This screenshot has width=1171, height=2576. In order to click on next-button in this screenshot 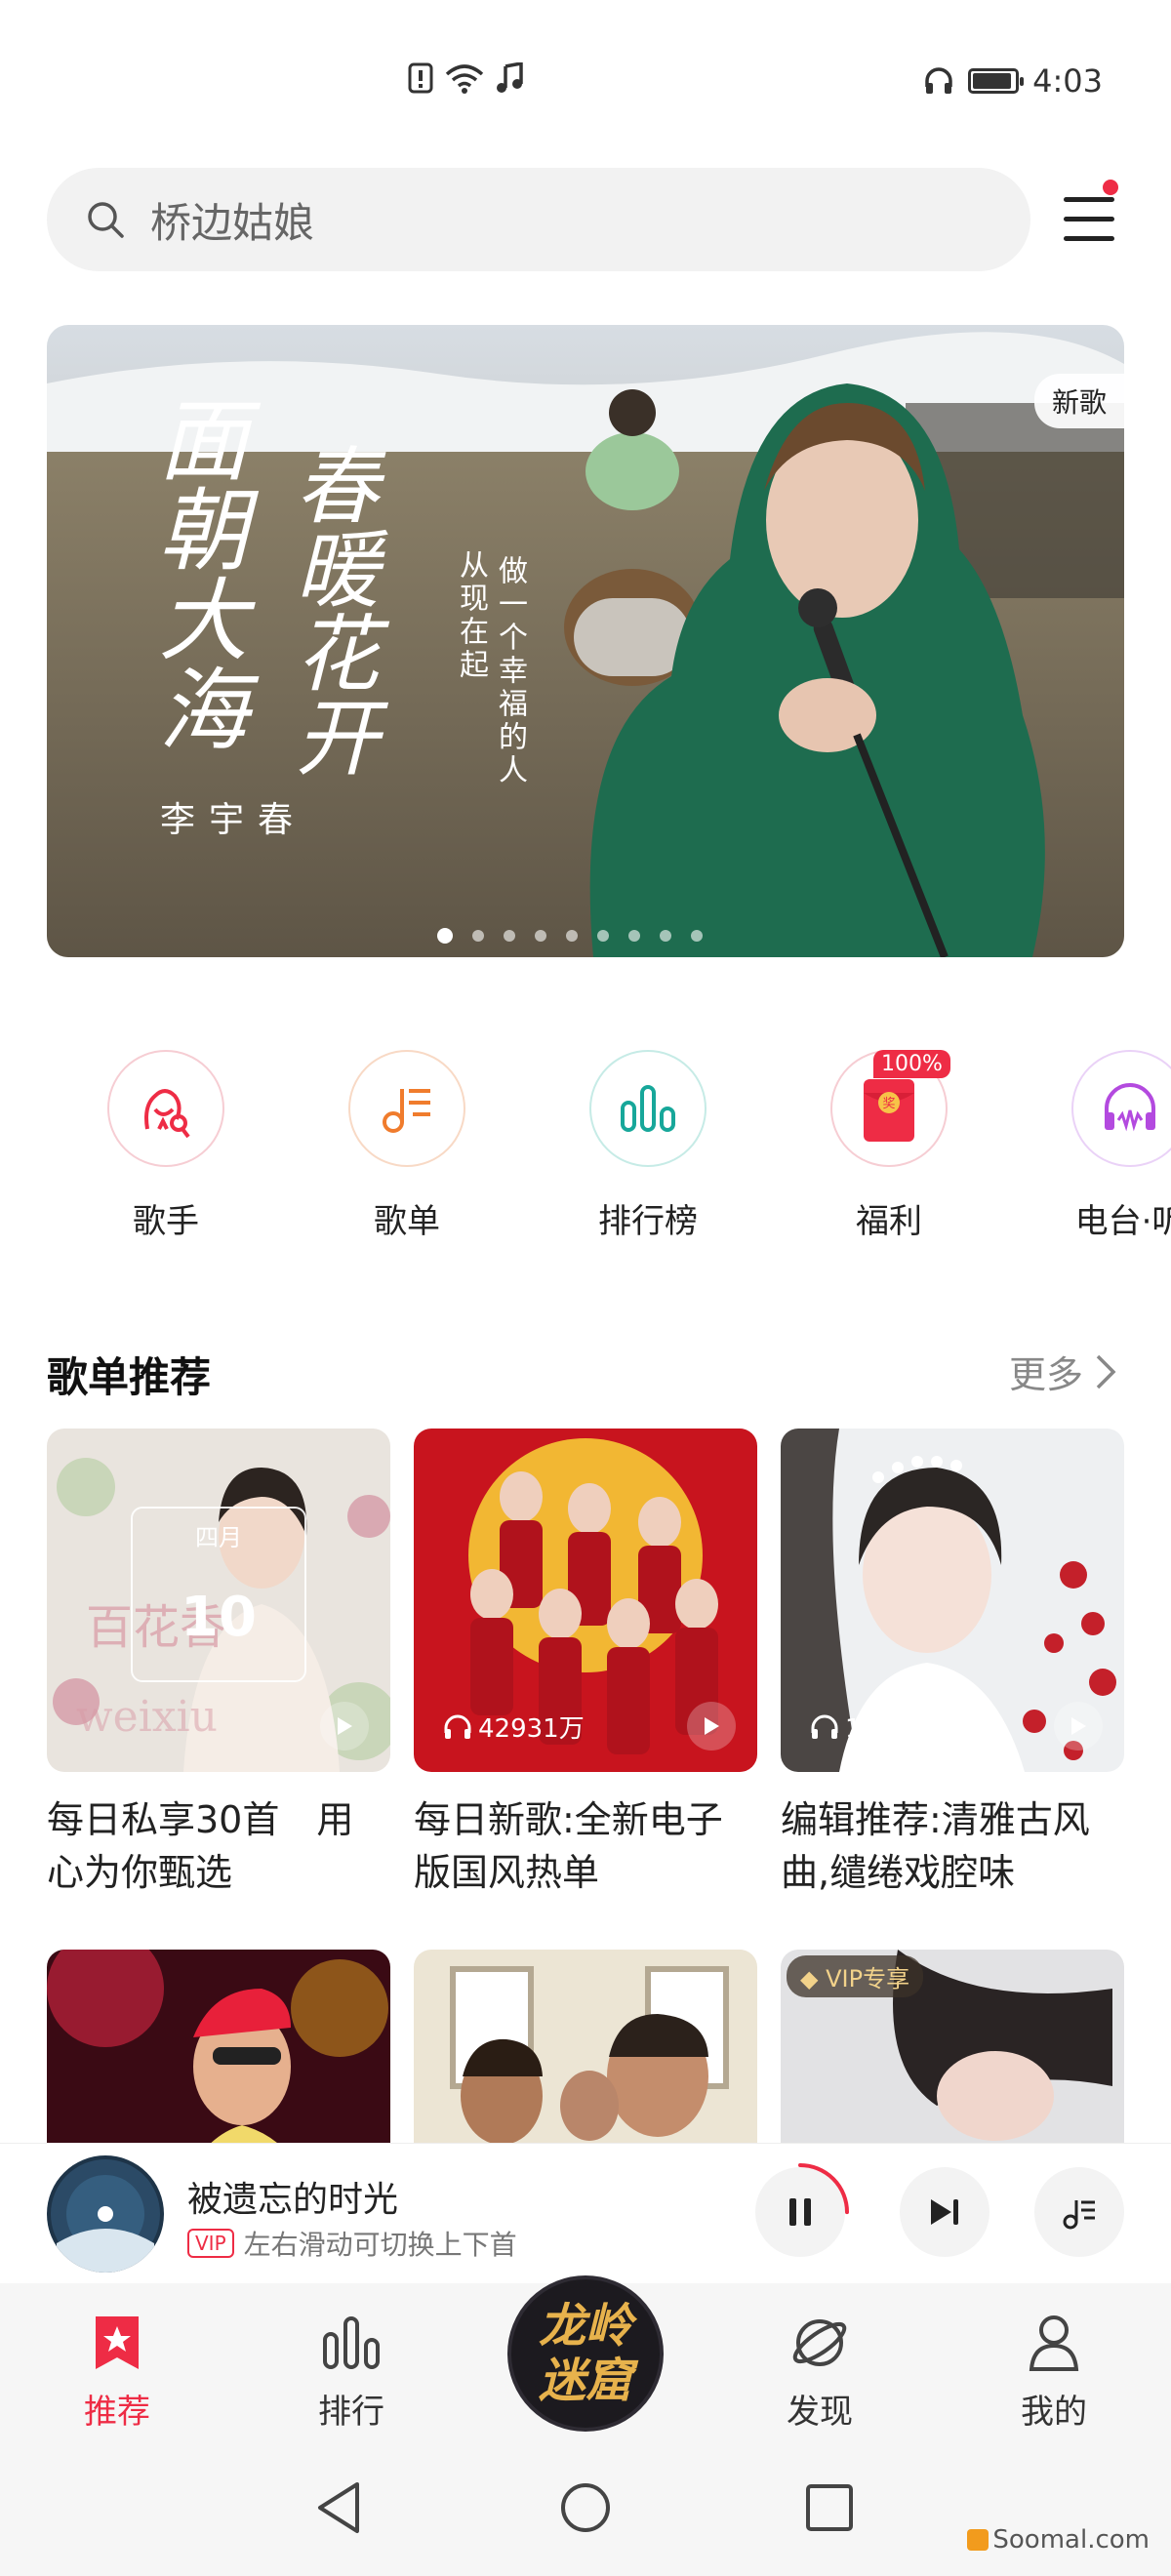, I will do `click(944, 2212)`.